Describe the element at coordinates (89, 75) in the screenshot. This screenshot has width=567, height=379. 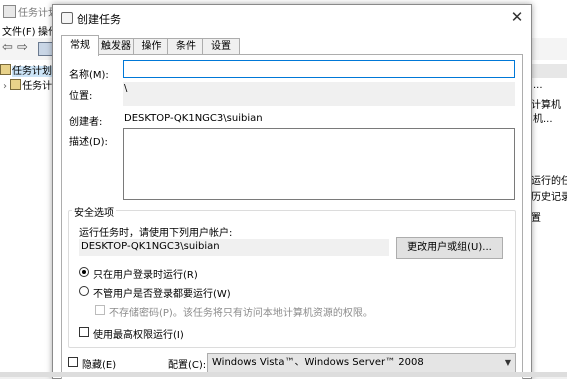
I see `name-label: 名称(M):` at that location.